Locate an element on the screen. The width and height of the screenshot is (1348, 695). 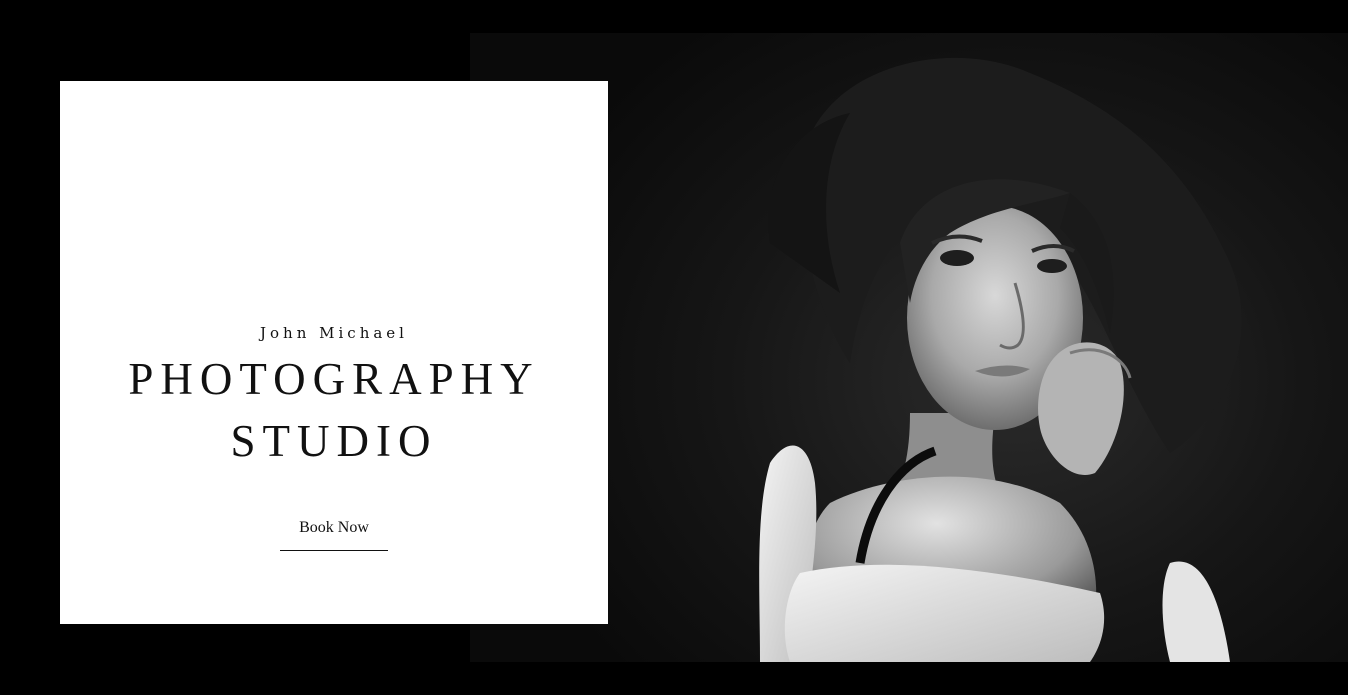
photographer-name: John Michael is located at coordinates (334, 333).